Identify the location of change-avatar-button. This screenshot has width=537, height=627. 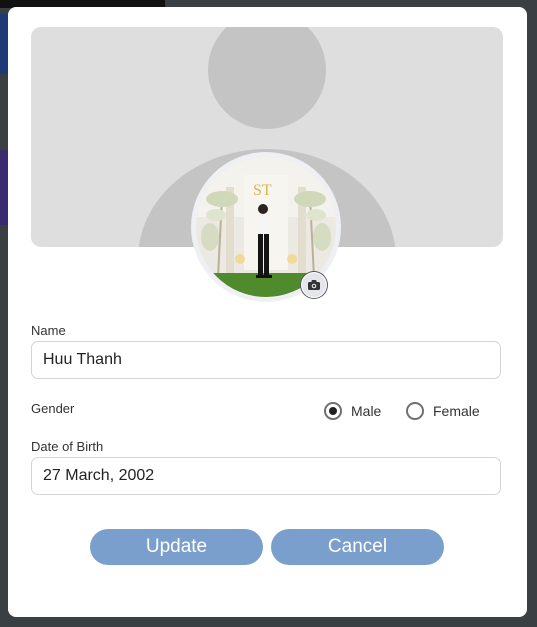
(314, 285).